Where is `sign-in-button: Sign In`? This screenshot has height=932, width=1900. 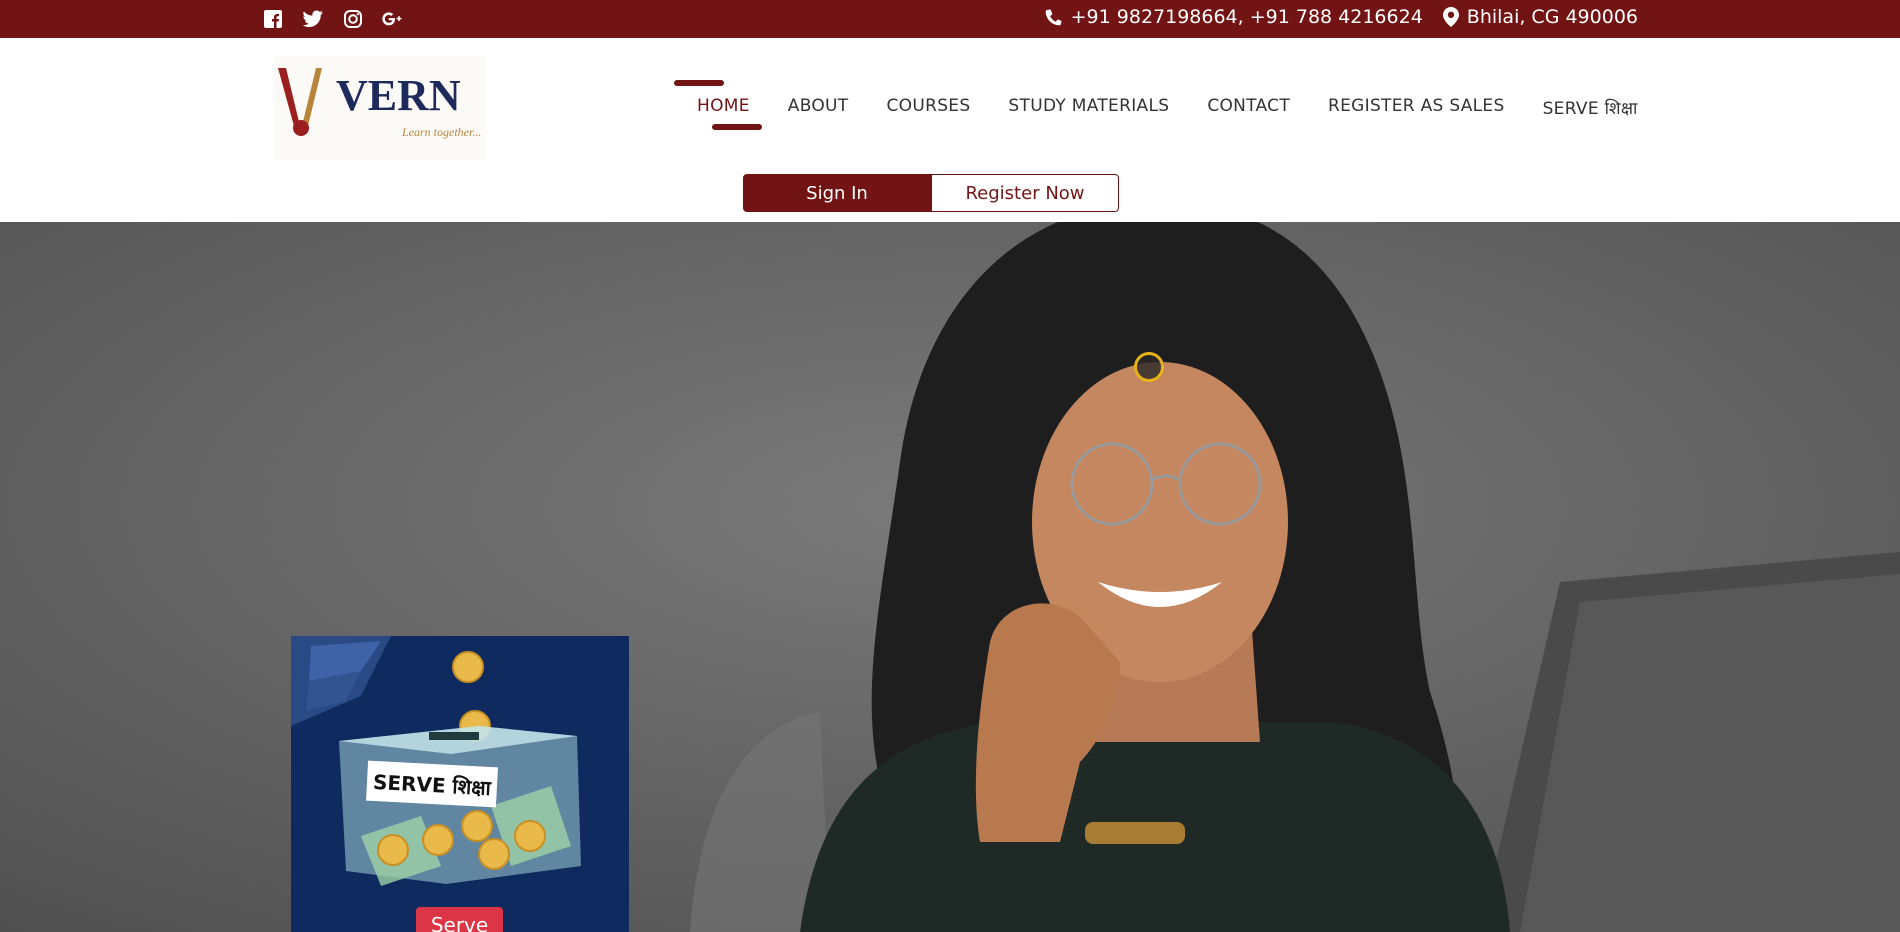
sign-in-button: Sign In is located at coordinates (837, 193).